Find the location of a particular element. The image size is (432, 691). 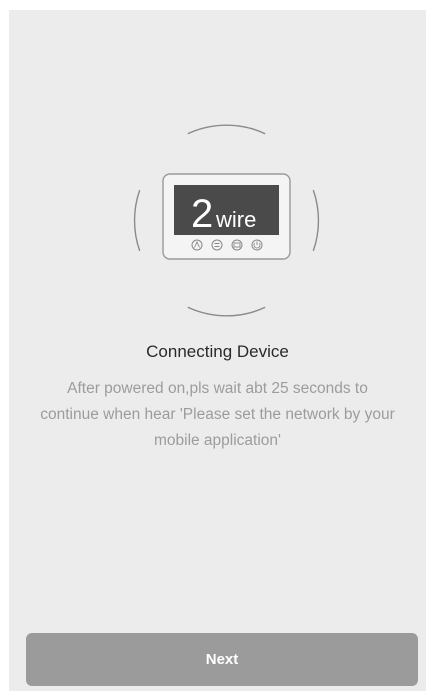

page-title: Connecting Device is located at coordinates (217, 351).